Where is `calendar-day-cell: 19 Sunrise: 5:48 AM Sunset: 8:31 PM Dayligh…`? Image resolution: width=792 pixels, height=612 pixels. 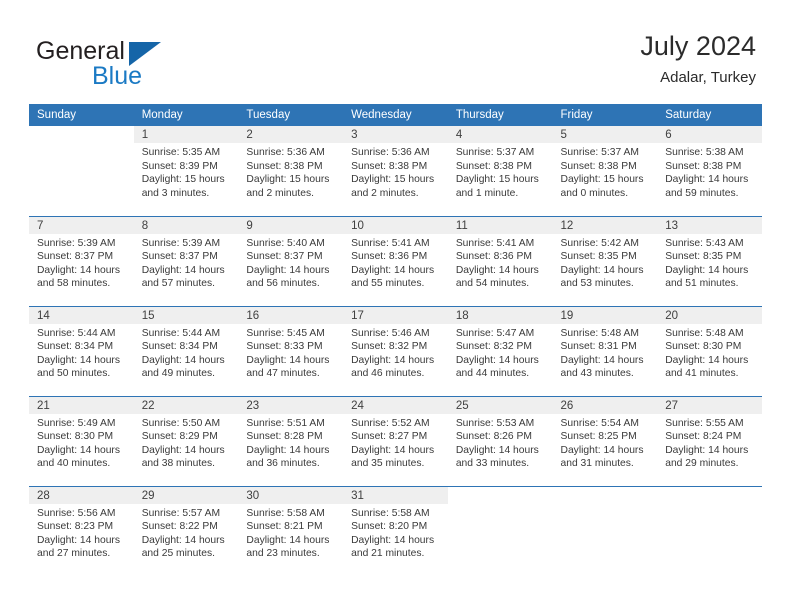
calendar-day-cell: 19 Sunrise: 5:48 AM Sunset: 8:31 PM Dayligh… is located at coordinates (605, 350).